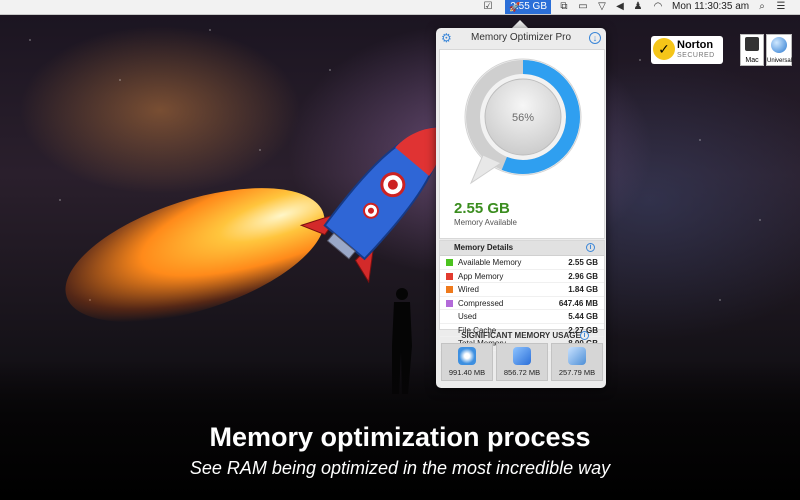 This screenshot has width=800, height=500. I want to click on app-memory-size: 257.79 MB, so click(577, 372).